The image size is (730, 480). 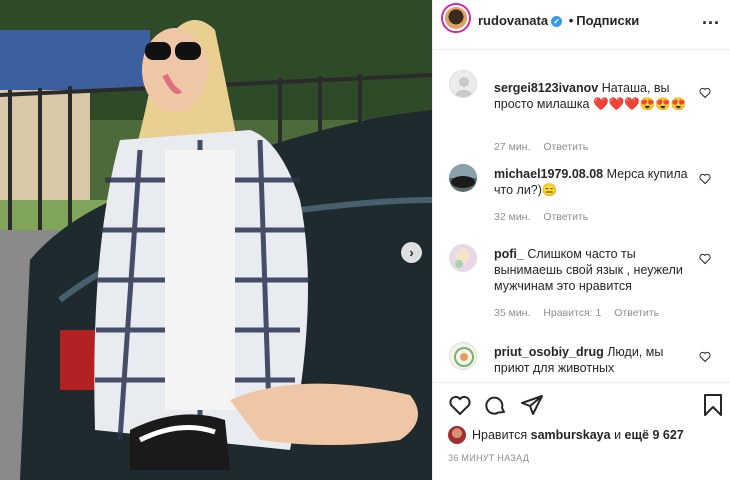 I want to click on next-photo-button: ›, so click(x=411, y=252).